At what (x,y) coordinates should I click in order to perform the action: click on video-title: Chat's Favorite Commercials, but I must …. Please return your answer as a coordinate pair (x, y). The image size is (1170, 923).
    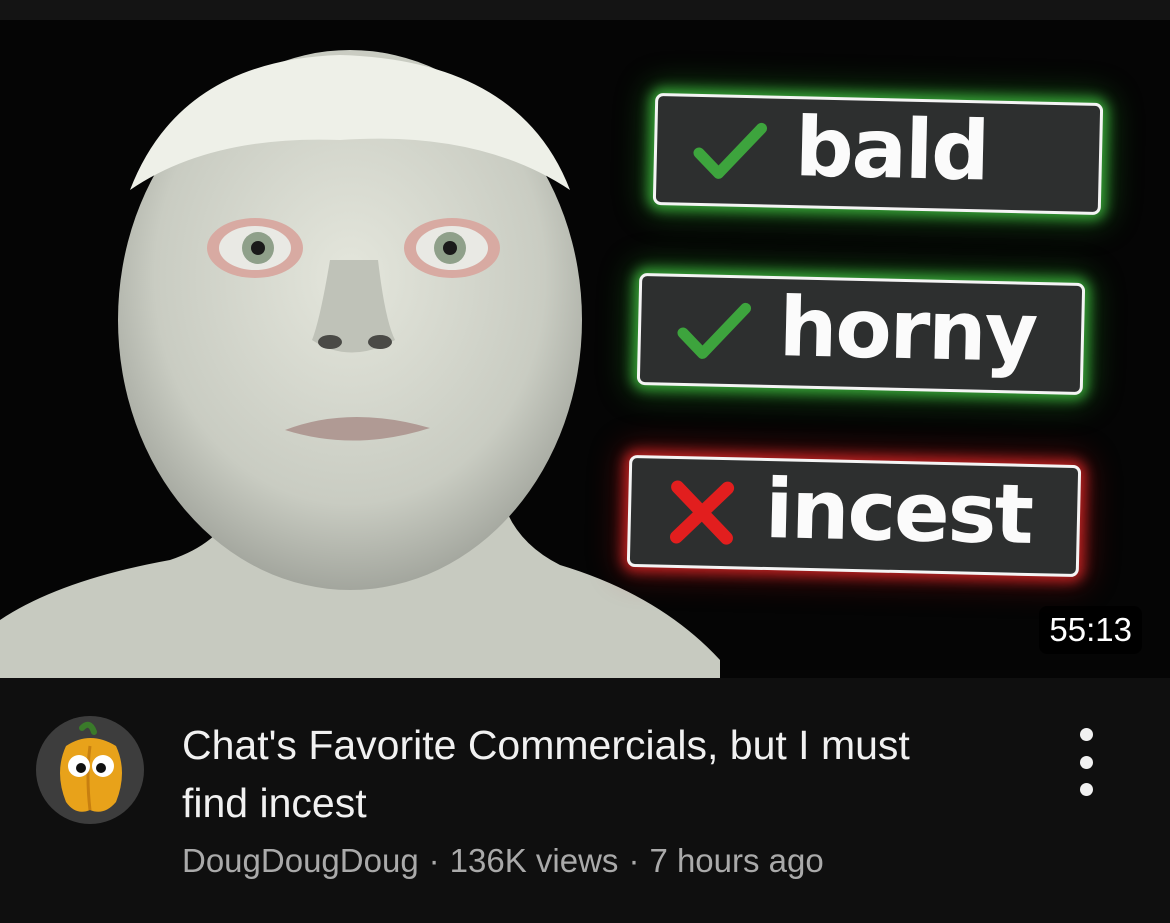
    Looking at the image, I should click on (582, 774).